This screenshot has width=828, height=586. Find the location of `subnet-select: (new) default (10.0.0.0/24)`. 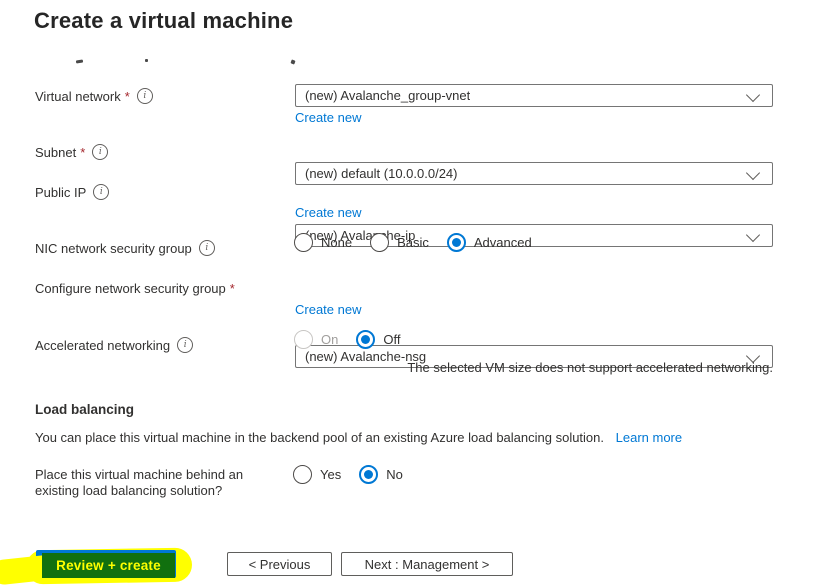

subnet-select: (new) default (10.0.0.0/24) is located at coordinates (534, 173).